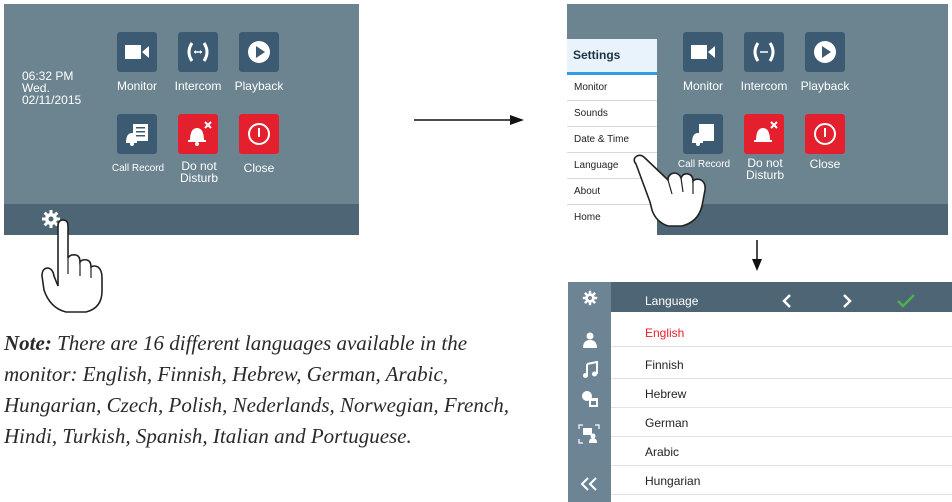 The image size is (952, 502). I want to click on language-icon, so click(589, 434).